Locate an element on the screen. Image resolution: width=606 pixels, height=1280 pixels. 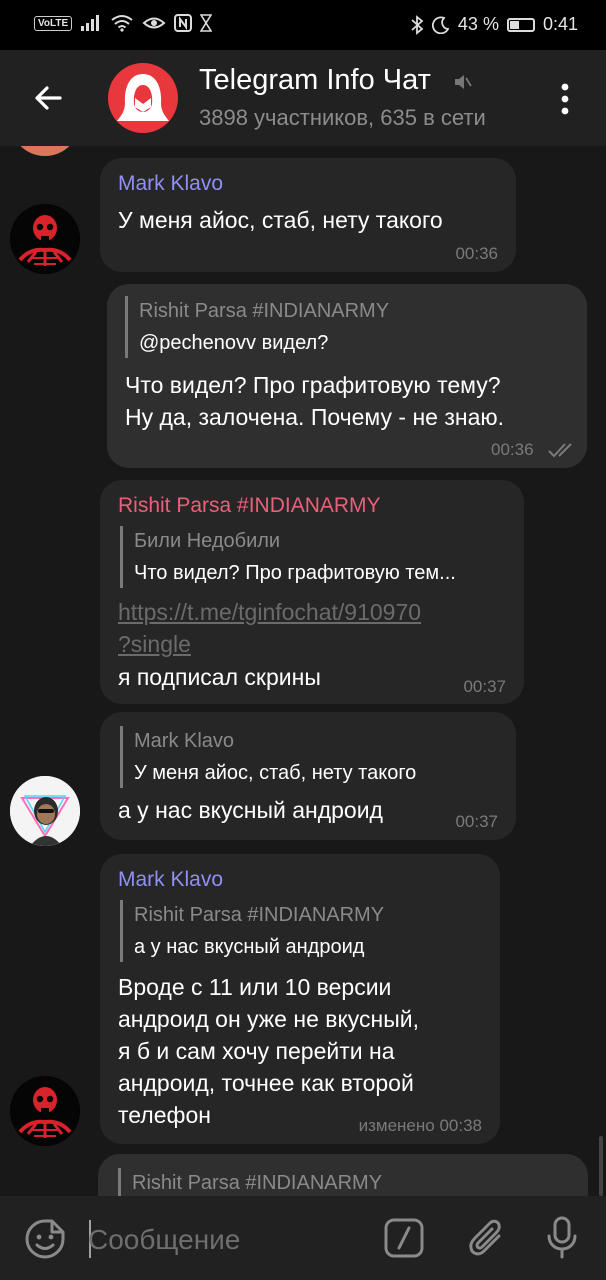
message-link: ?single is located at coordinates (154, 644).